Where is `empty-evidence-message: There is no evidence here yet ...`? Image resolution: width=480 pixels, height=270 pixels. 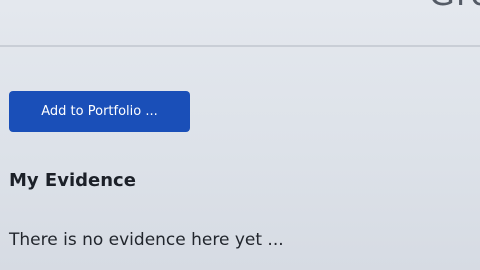 empty-evidence-message: There is no evidence here yet ... is located at coordinates (146, 240).